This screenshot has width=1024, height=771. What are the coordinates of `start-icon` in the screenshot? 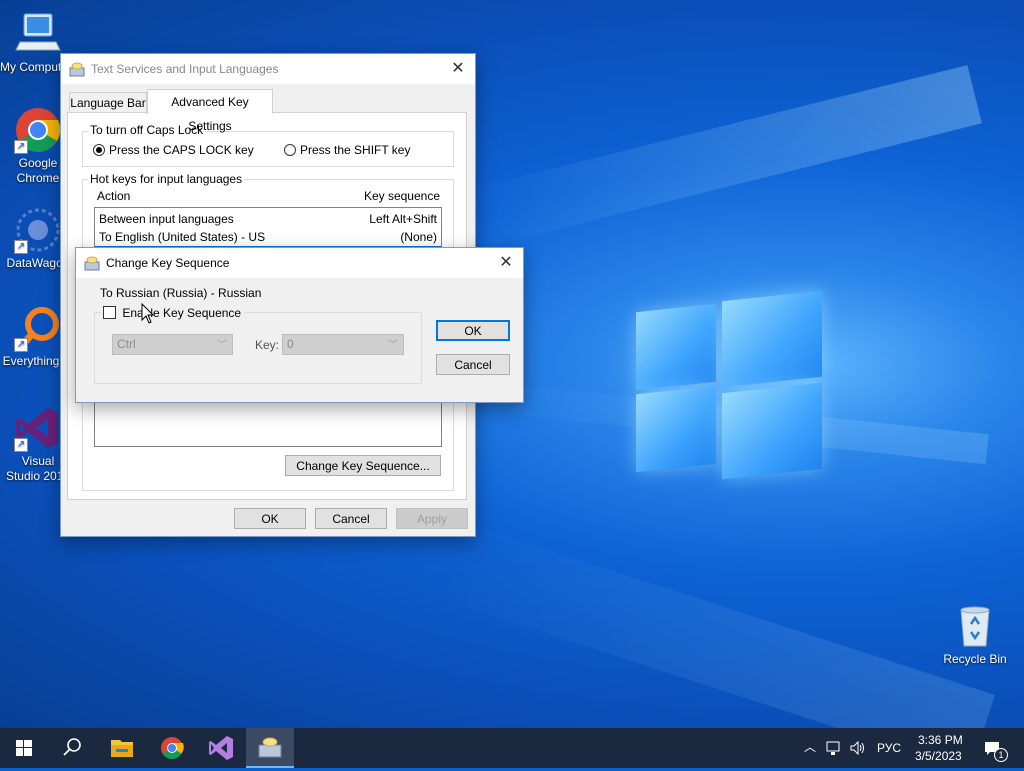 It's located at (24, 748).